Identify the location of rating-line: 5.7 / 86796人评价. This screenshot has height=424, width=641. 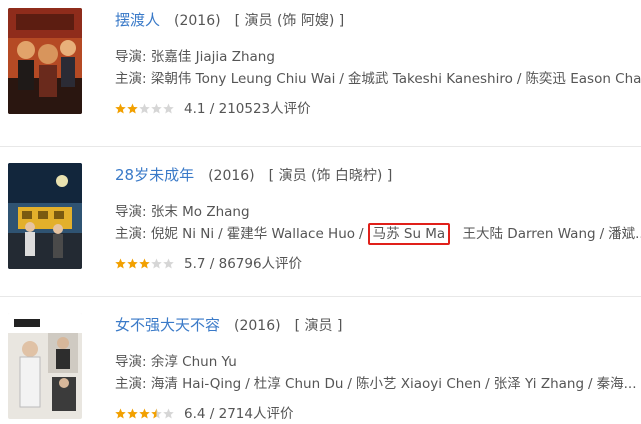
(378, 264).